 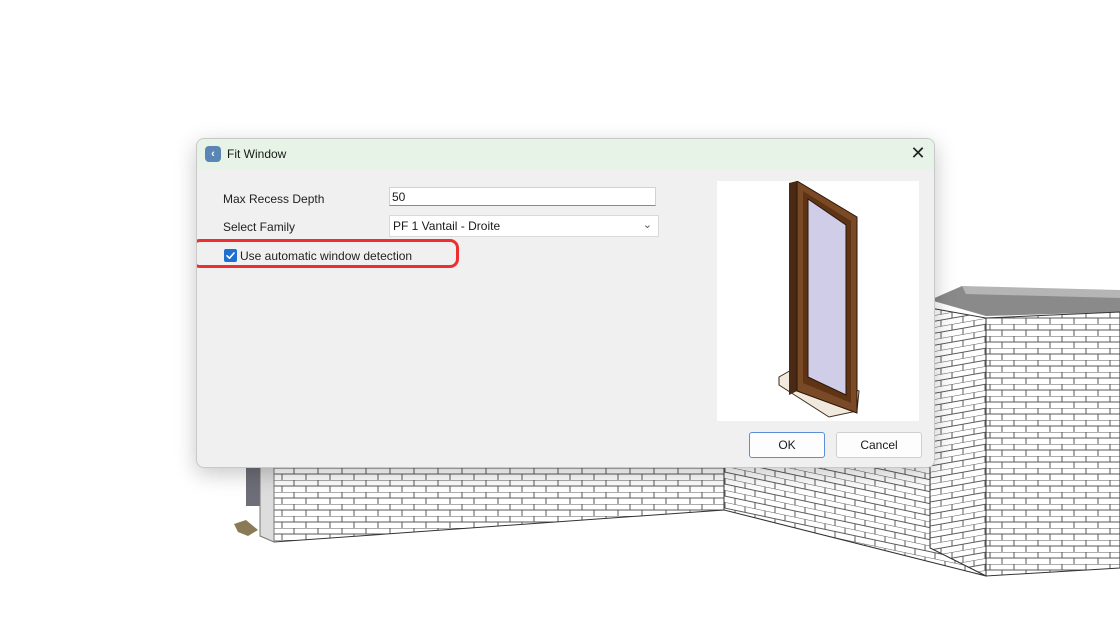 I want to click on cancel-button: Cancel, so click(x=879, y=445).